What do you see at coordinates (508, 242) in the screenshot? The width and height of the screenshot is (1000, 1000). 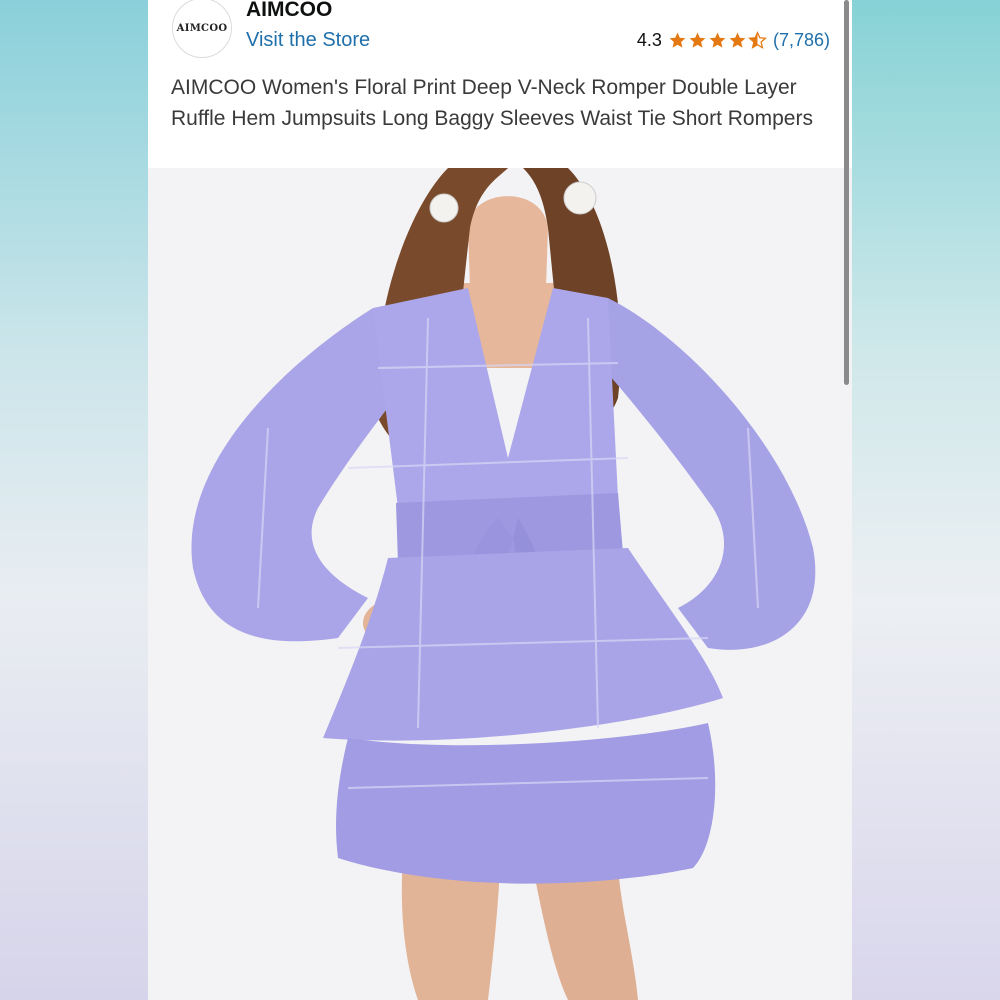 I see `face` at bounding box center [508, 242].